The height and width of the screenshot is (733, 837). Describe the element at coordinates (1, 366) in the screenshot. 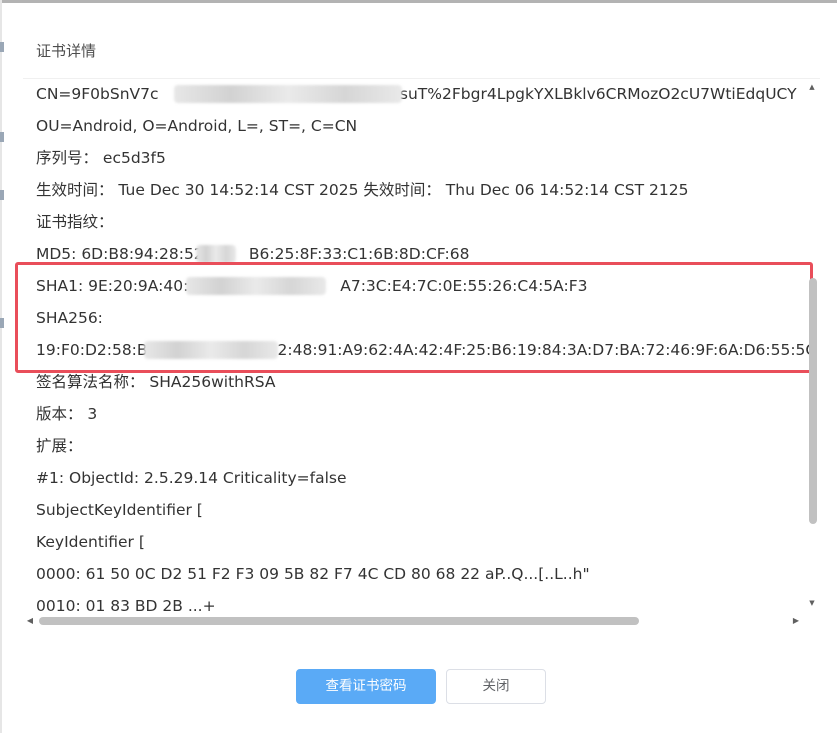

I see `window-left-border` at that location.